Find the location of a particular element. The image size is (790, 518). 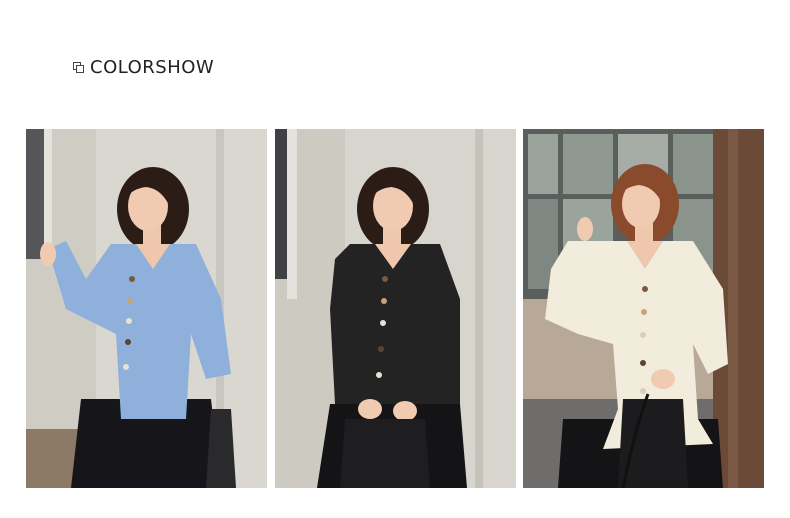

section-title: COLORSHOW is located at coordinates (152, 67).